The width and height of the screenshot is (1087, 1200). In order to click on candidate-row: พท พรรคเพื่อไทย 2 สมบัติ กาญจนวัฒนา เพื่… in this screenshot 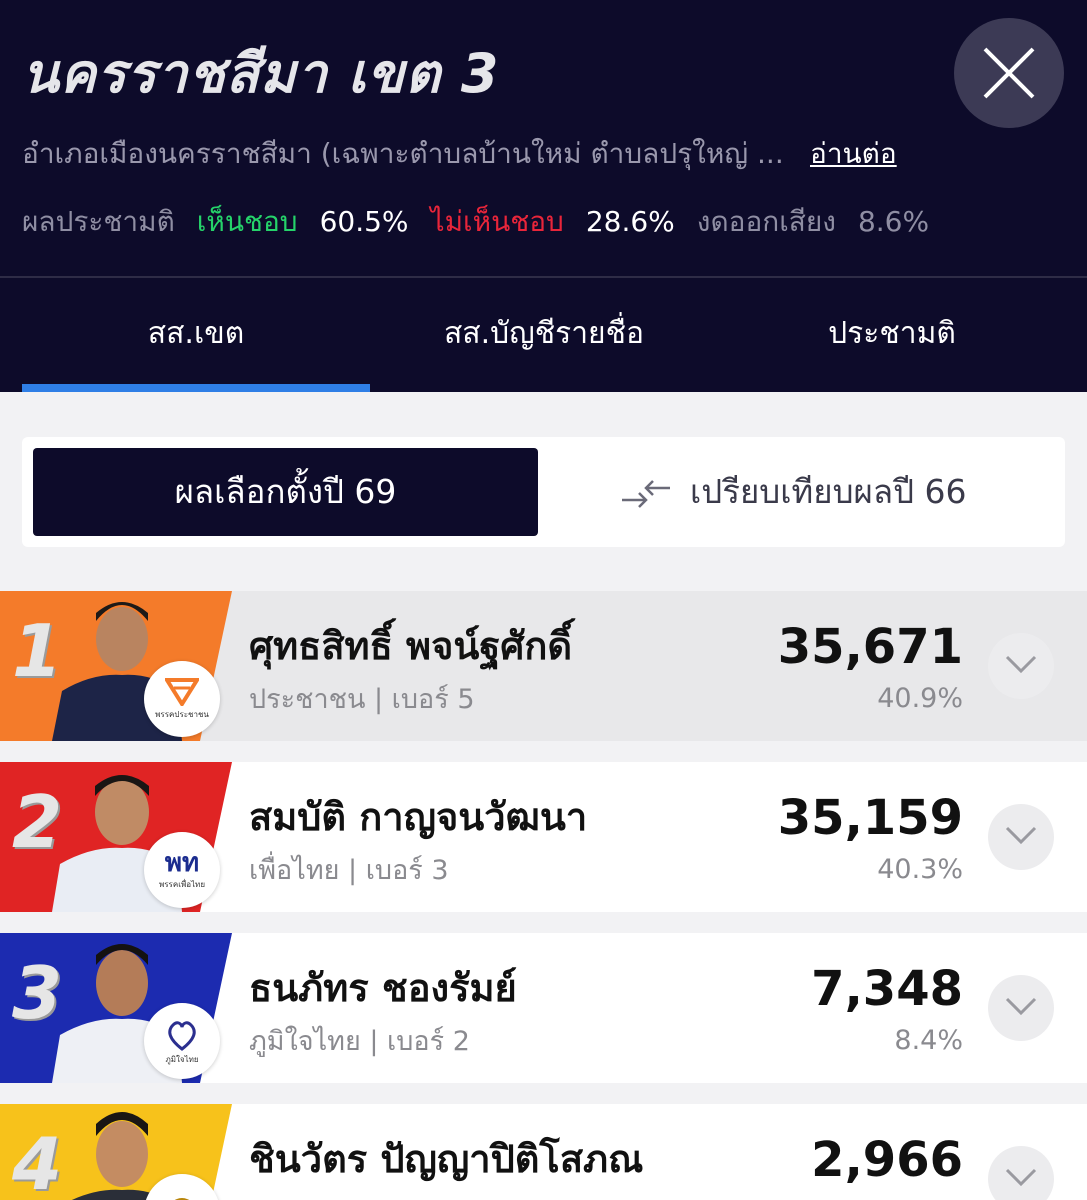, I will do `click(543, 837)`.